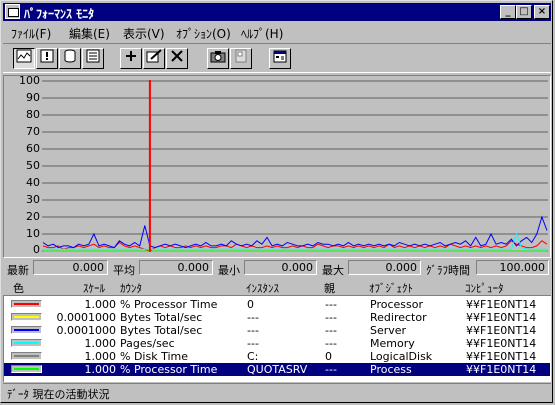 The image size is (555, 405). I want to click on add-counter-icon, so click(131, 58).